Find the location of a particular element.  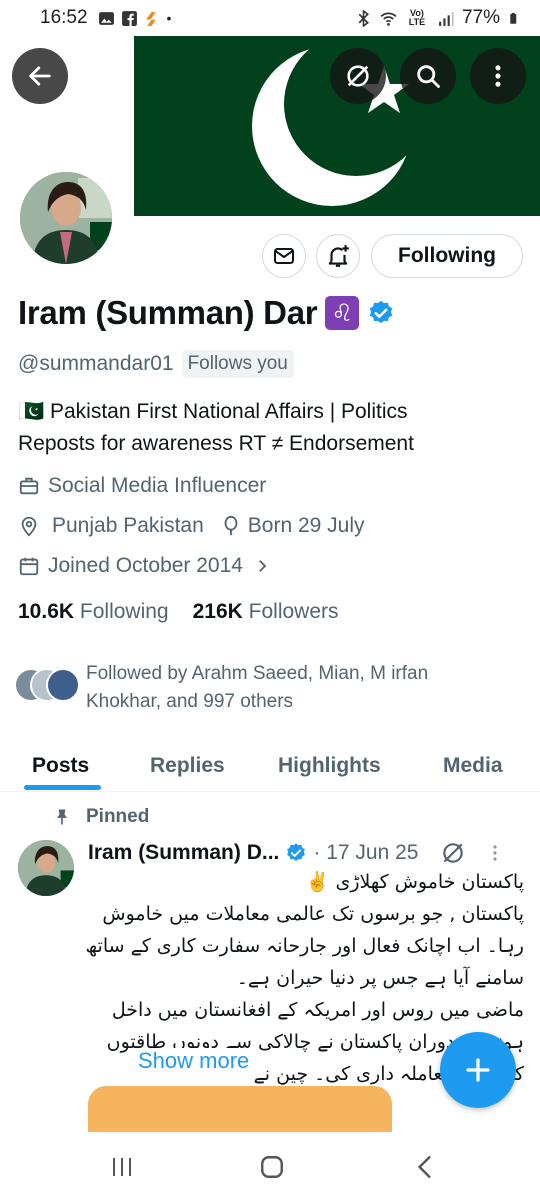

arrow-left-icon is located at coordinates (40, 76).